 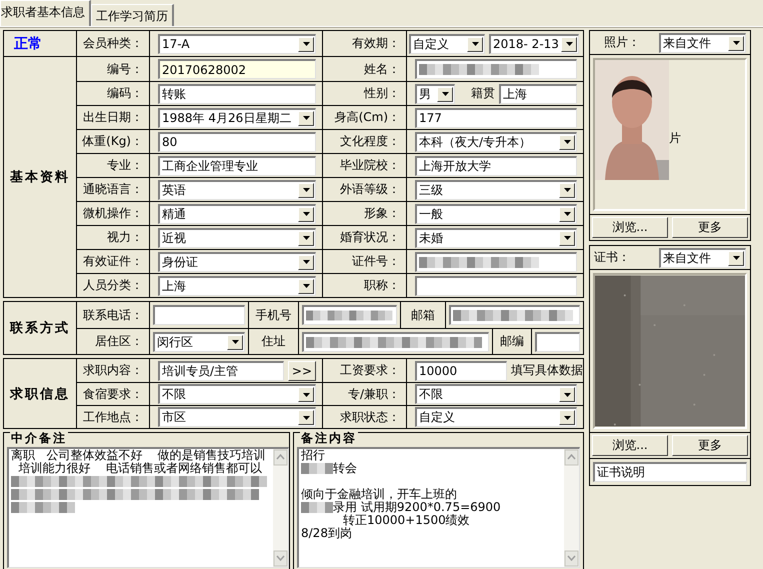 What do you see at coordinates (237, 94) in the screenshot?
I see `text-field: 转账` at bounding box center [237, 94].